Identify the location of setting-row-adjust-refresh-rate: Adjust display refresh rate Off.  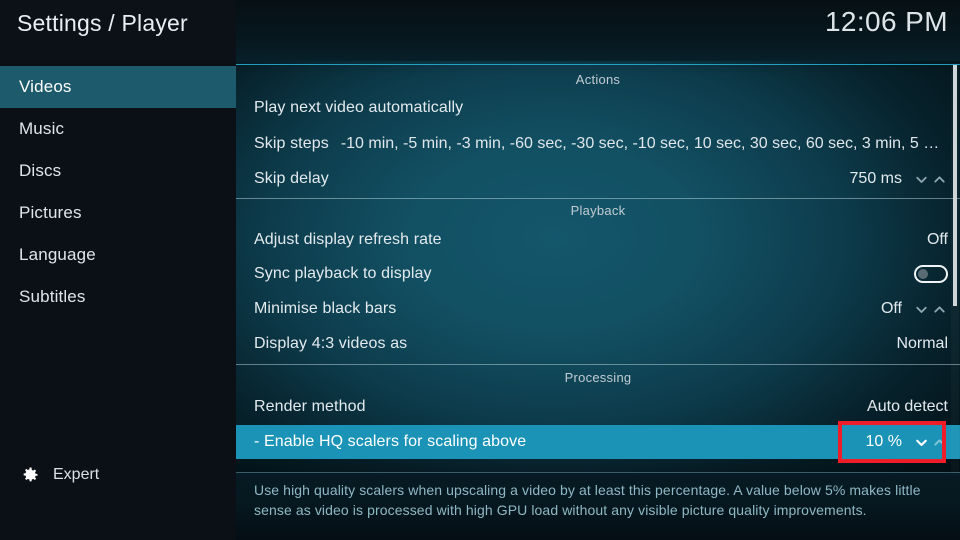
(598, 240).